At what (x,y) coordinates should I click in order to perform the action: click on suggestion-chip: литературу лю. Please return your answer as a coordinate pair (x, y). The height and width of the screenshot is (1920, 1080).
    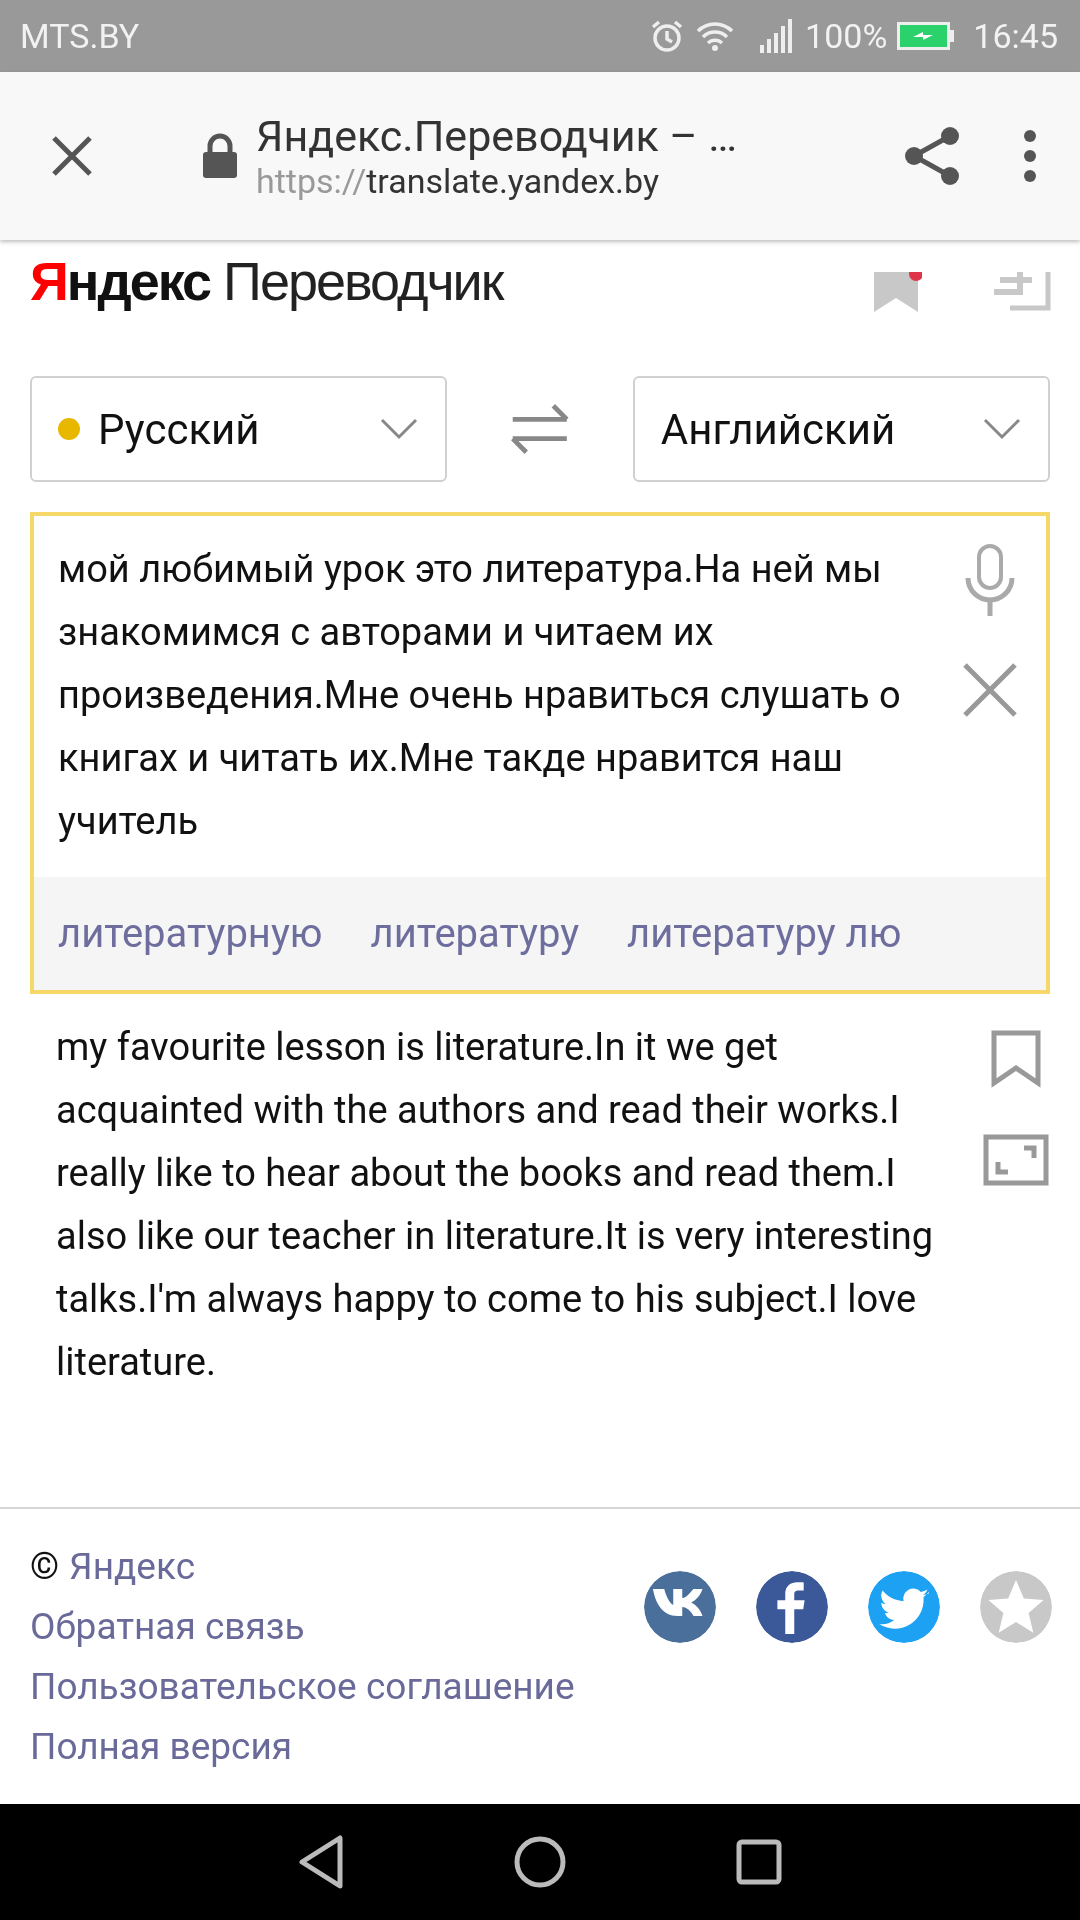
    Looking at the image, I should click on (764, 933).